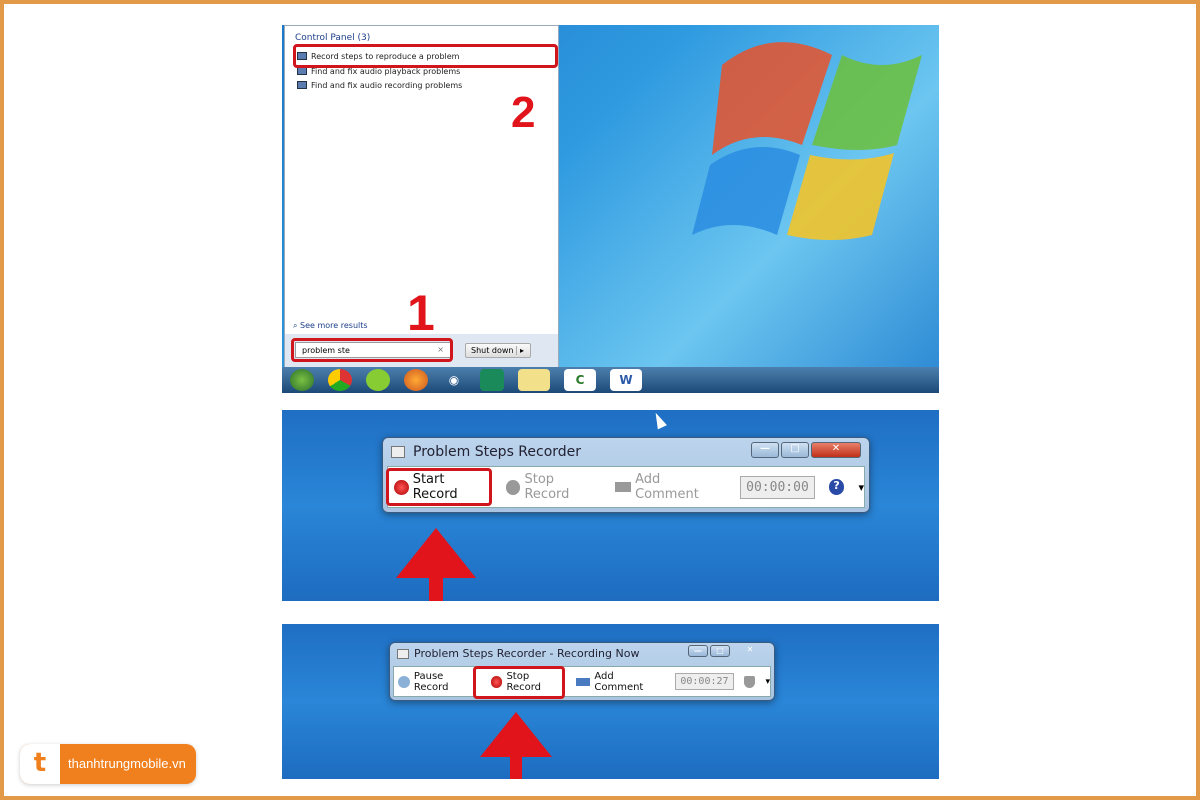  I want to click on shut-down-button: Shut down ▸, so click(498, 350).